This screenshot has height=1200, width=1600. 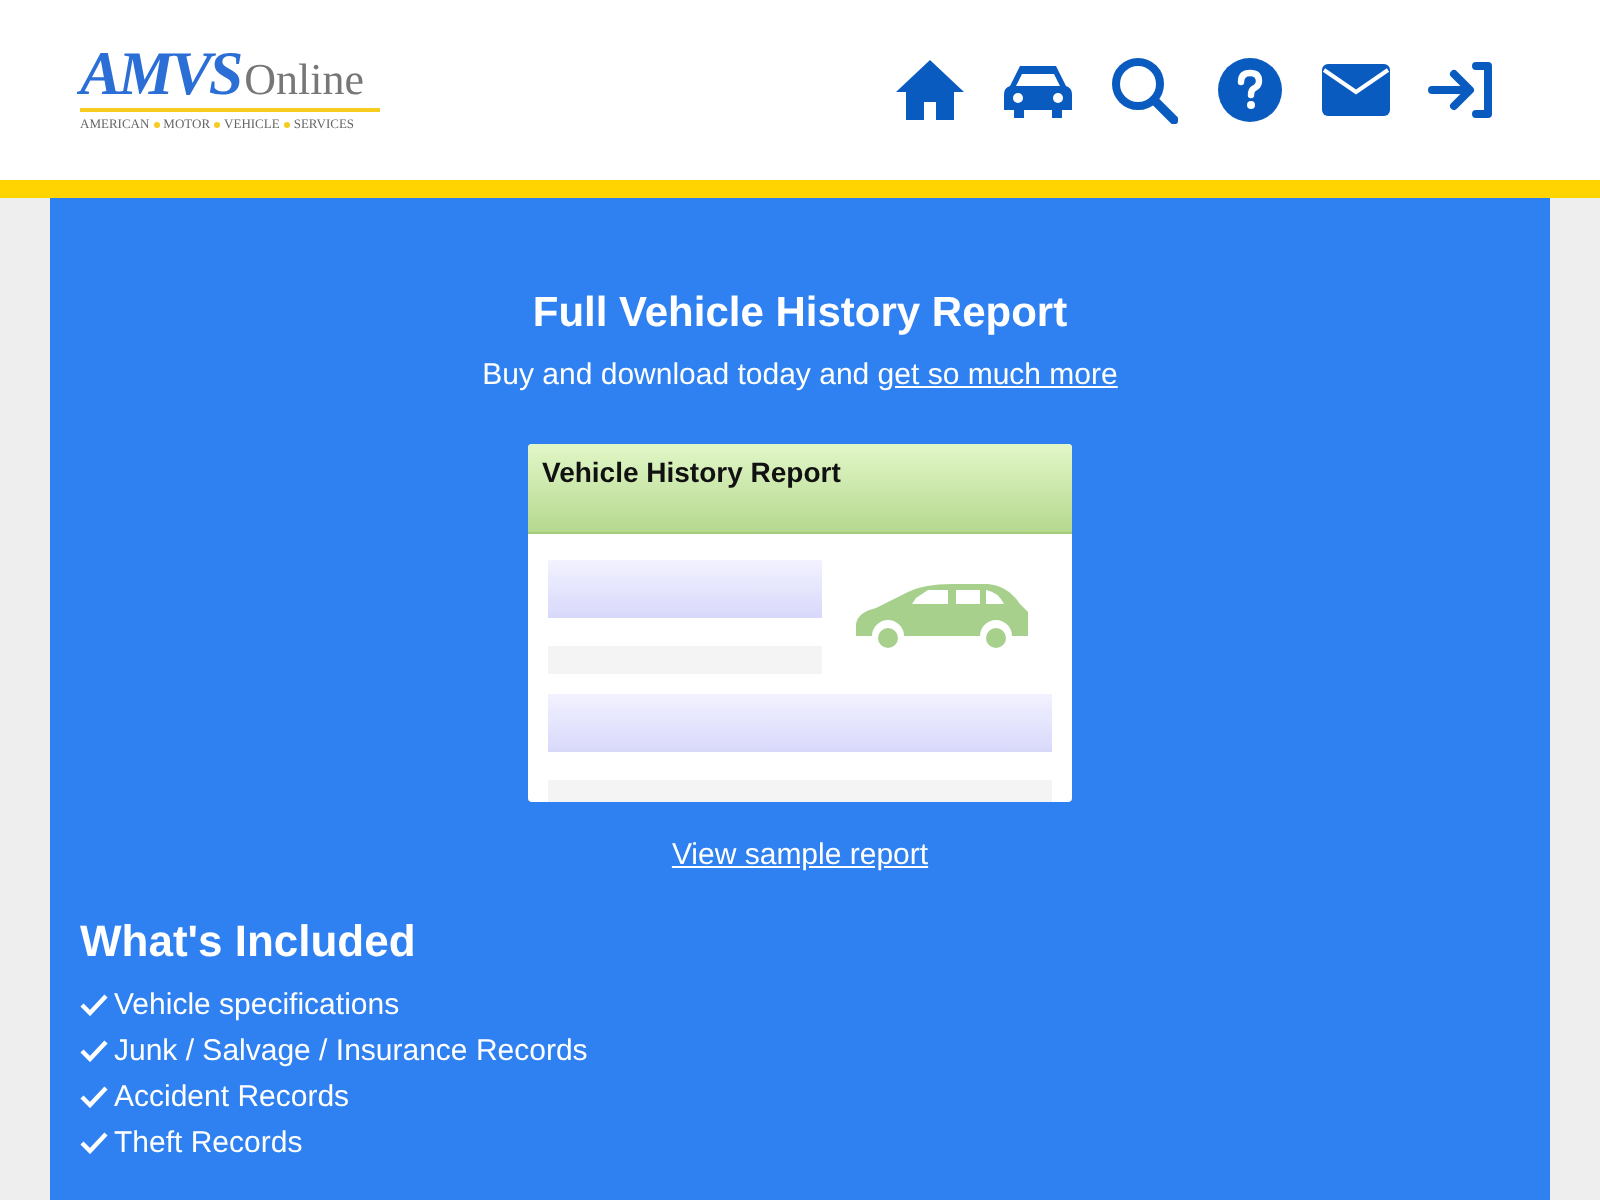 I want to click on subtitle-text: Buy and download today and, so click(x=676, y=375).